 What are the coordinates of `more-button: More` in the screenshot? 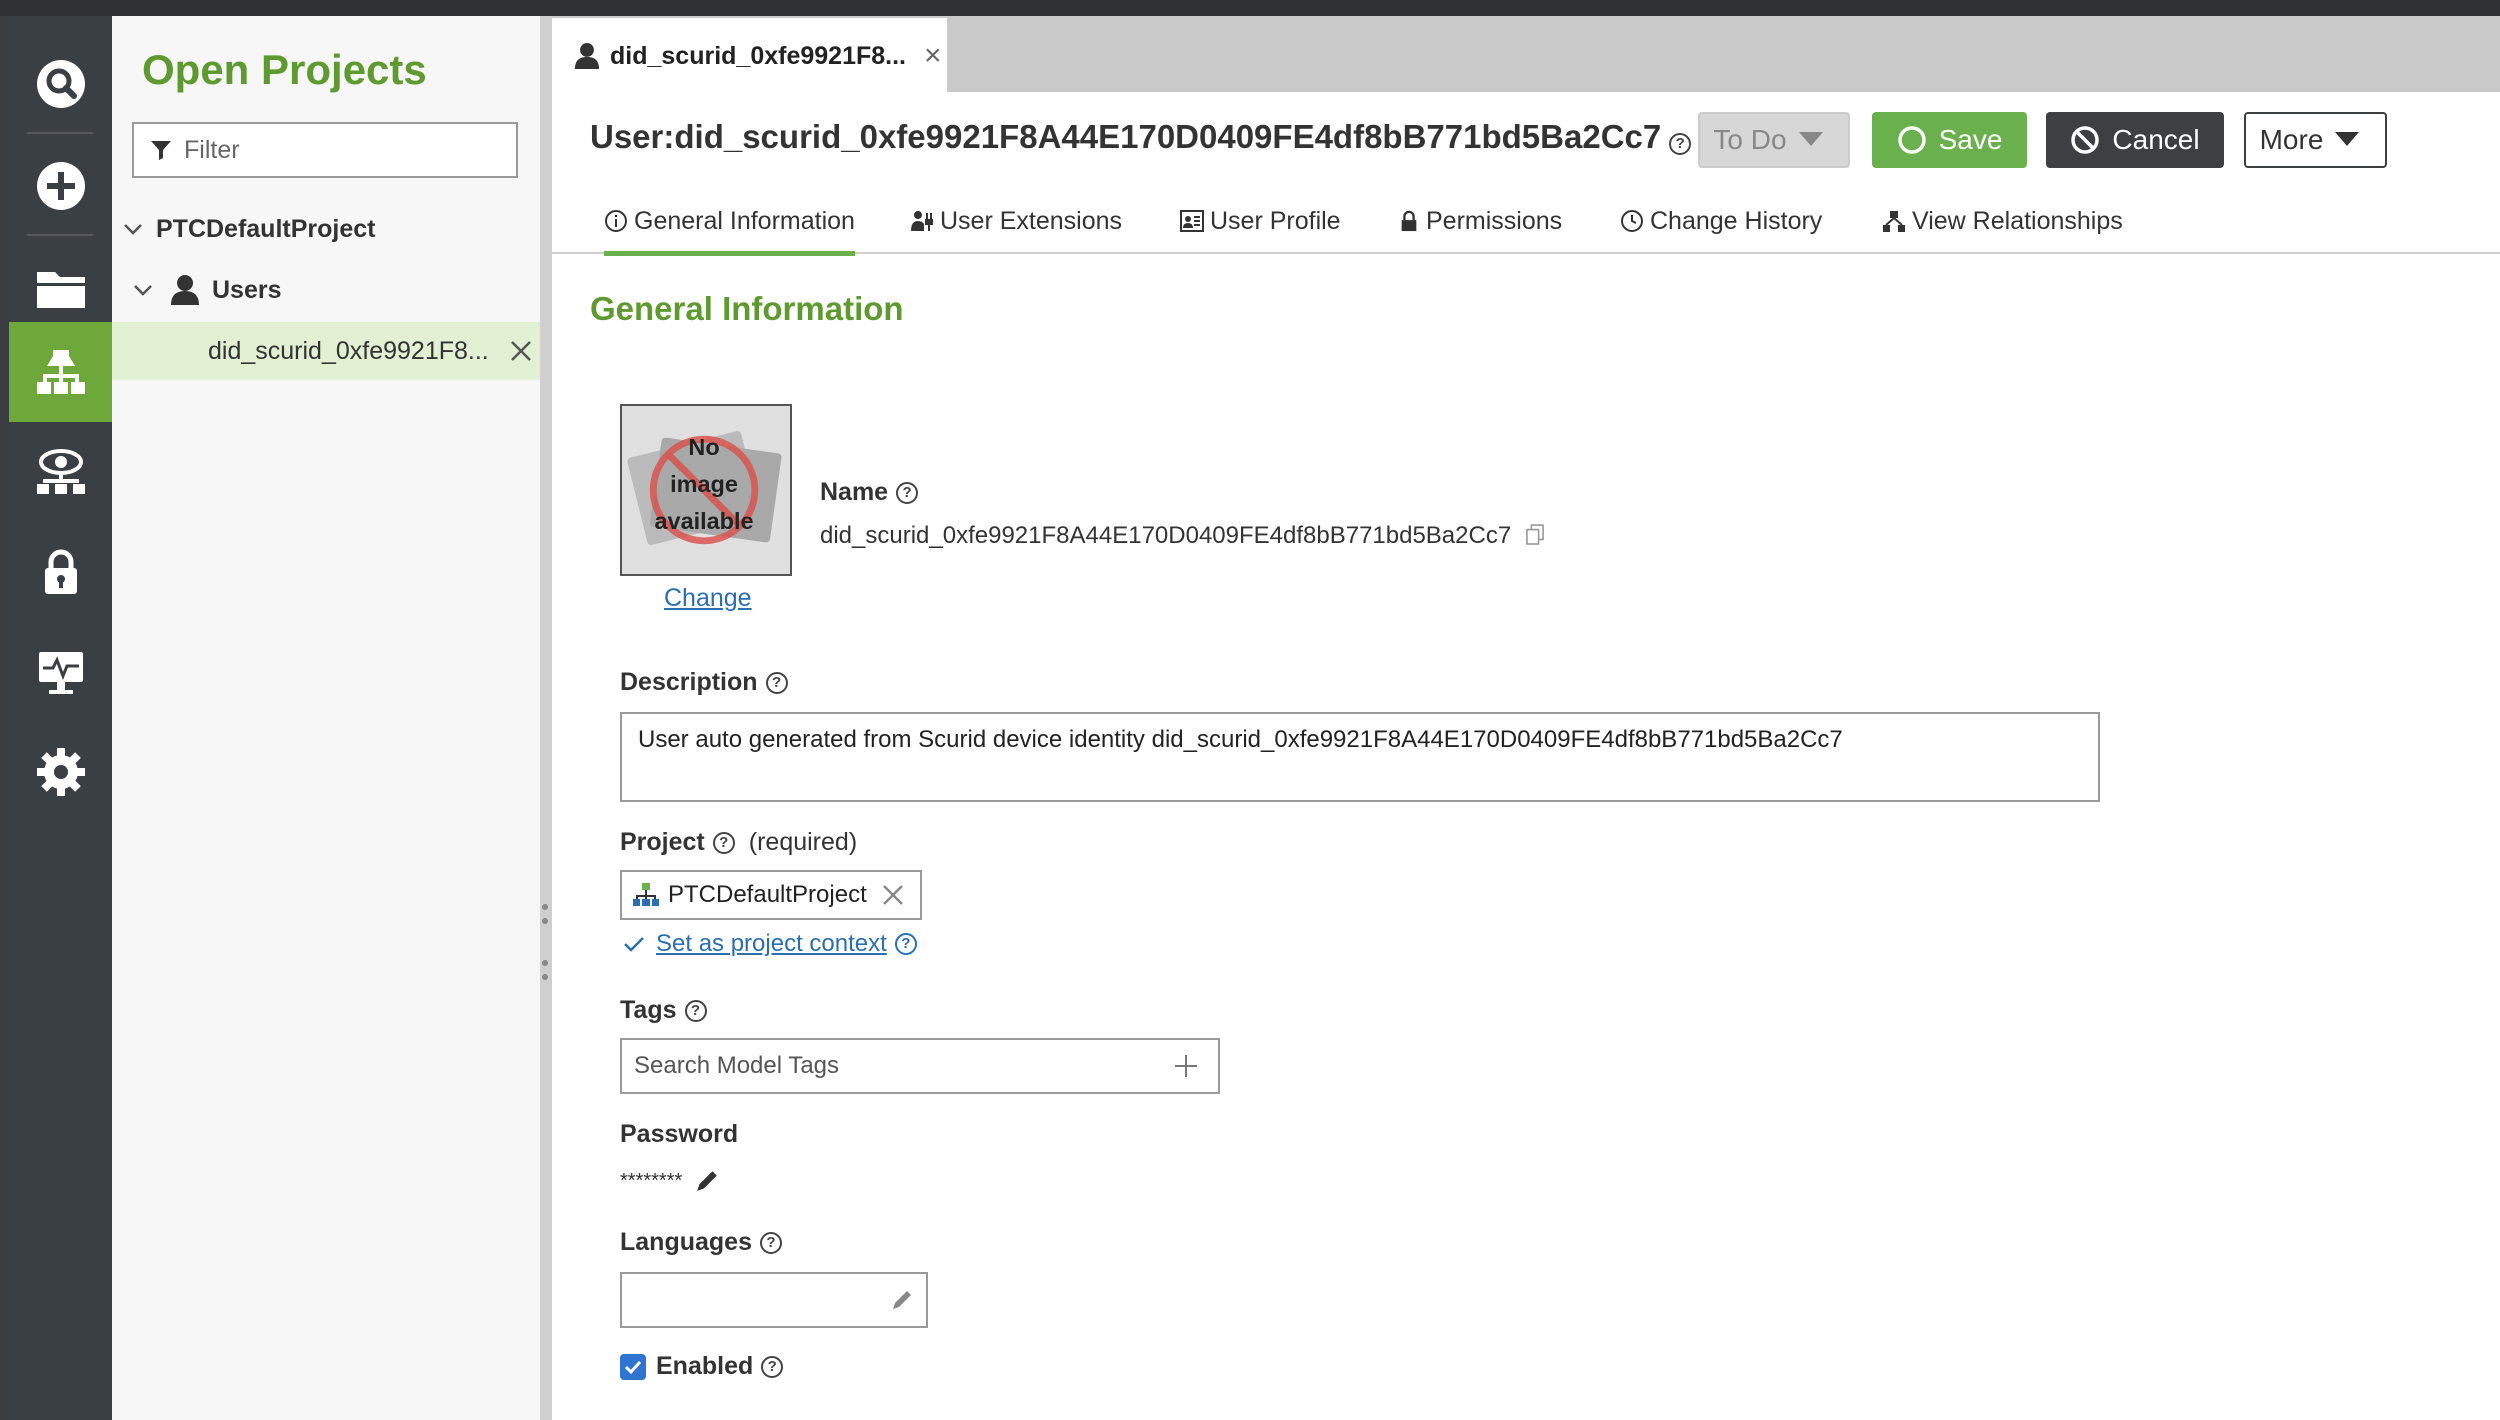 It's located at (2315, 140).